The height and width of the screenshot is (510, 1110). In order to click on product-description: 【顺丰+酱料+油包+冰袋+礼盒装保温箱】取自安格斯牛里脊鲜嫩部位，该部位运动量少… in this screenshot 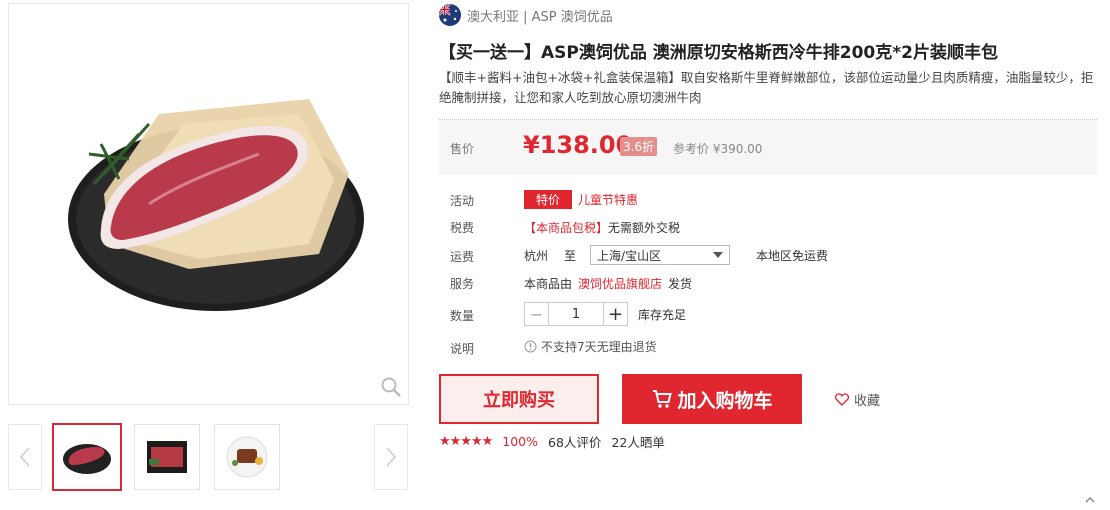, I will do `click(766, 87)`.